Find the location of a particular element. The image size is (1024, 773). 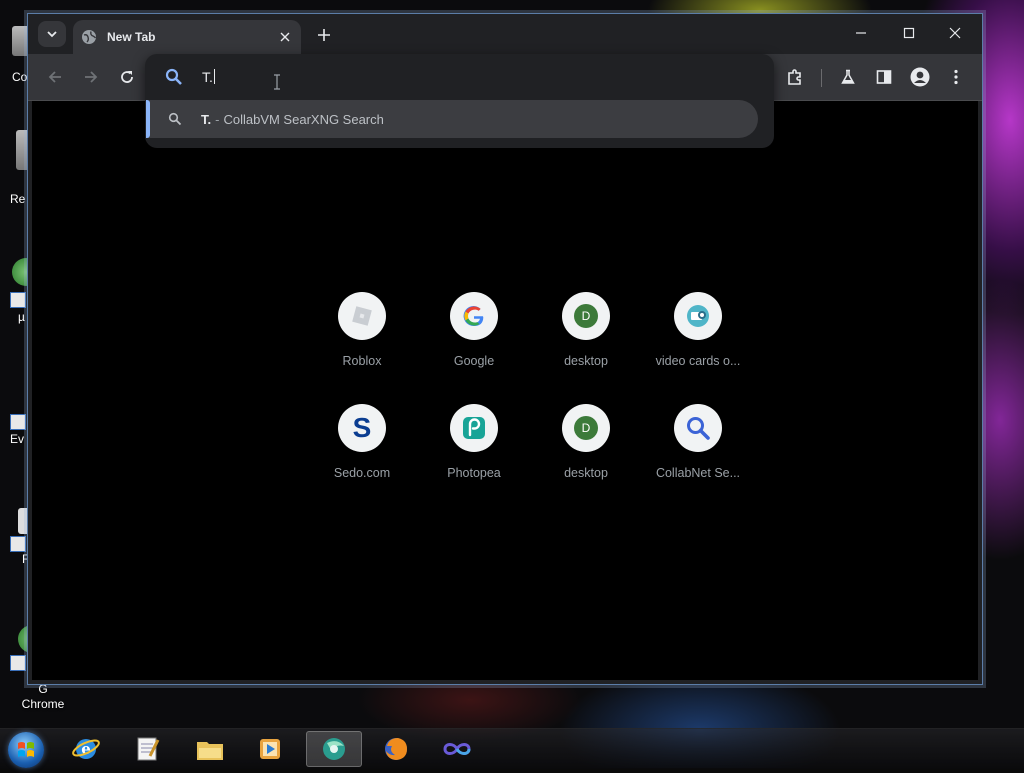

shortcut-tile: Roblox is located at coordinates (362, 344).